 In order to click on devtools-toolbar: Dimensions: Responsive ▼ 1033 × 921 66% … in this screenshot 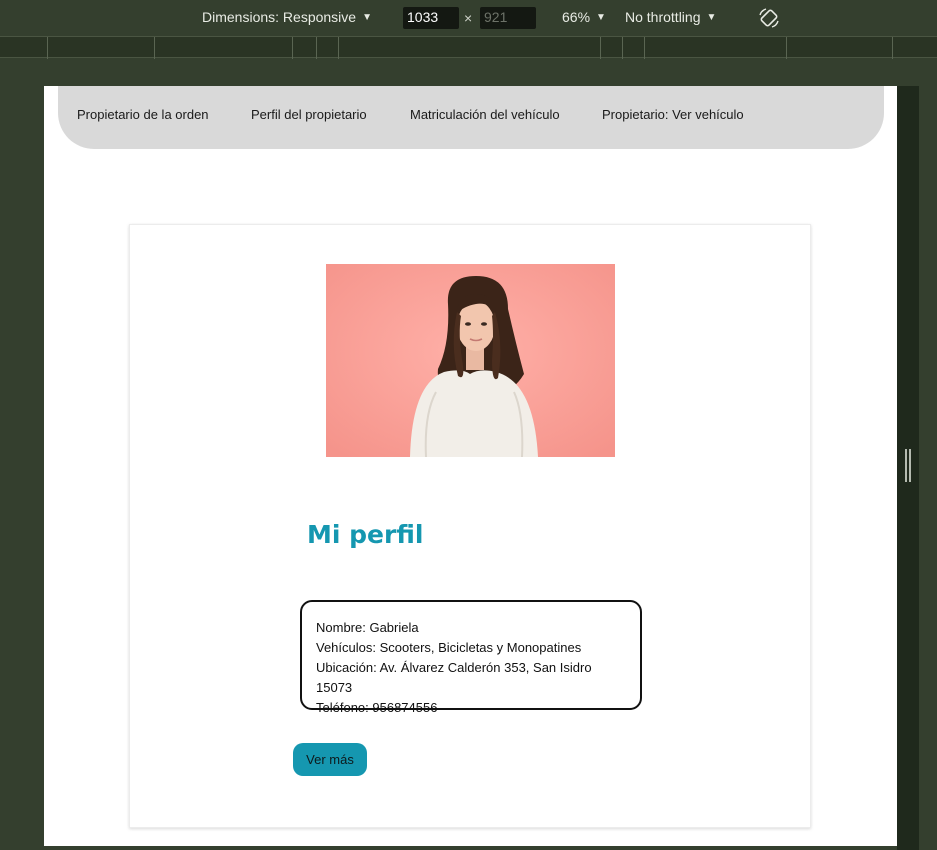, I will do `click(468, 18)`.